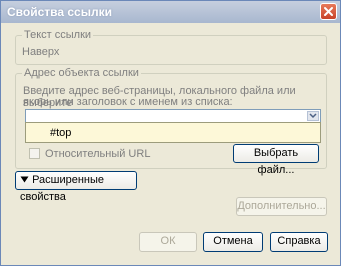 This screenshot has height=266, width=341. I want to click on url-combobox, so click(173, 116).